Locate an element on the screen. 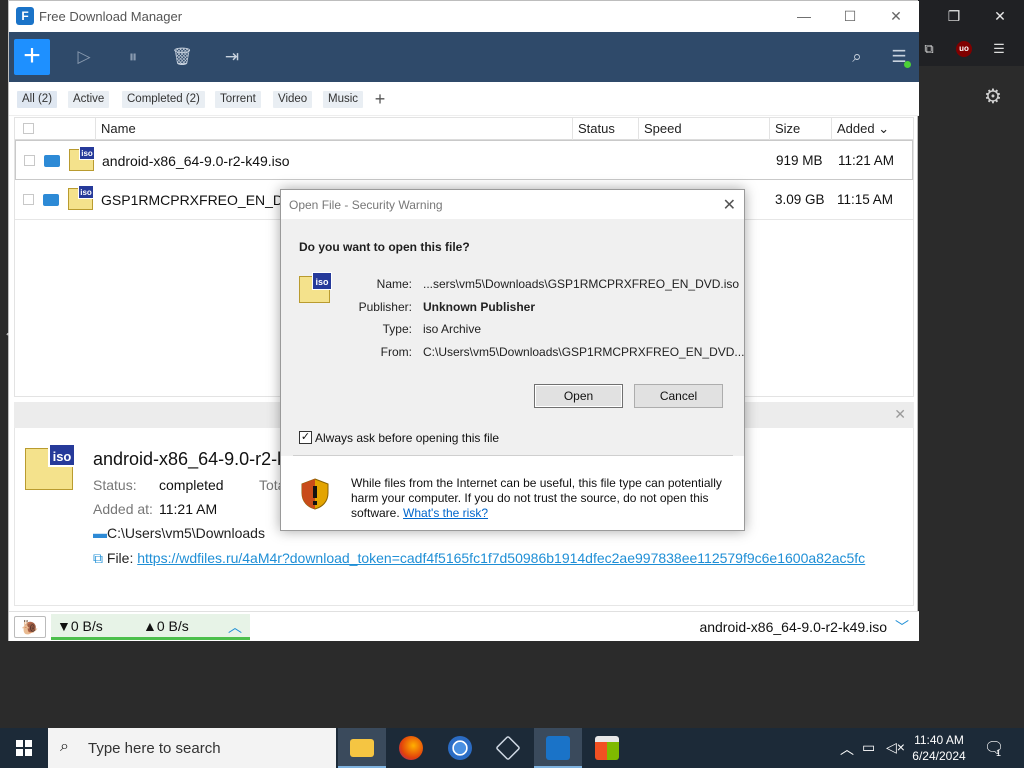 The height and width of the screenshot is (768, 1024). row-size: 3.09 GB is located at coordinates (800, 199).